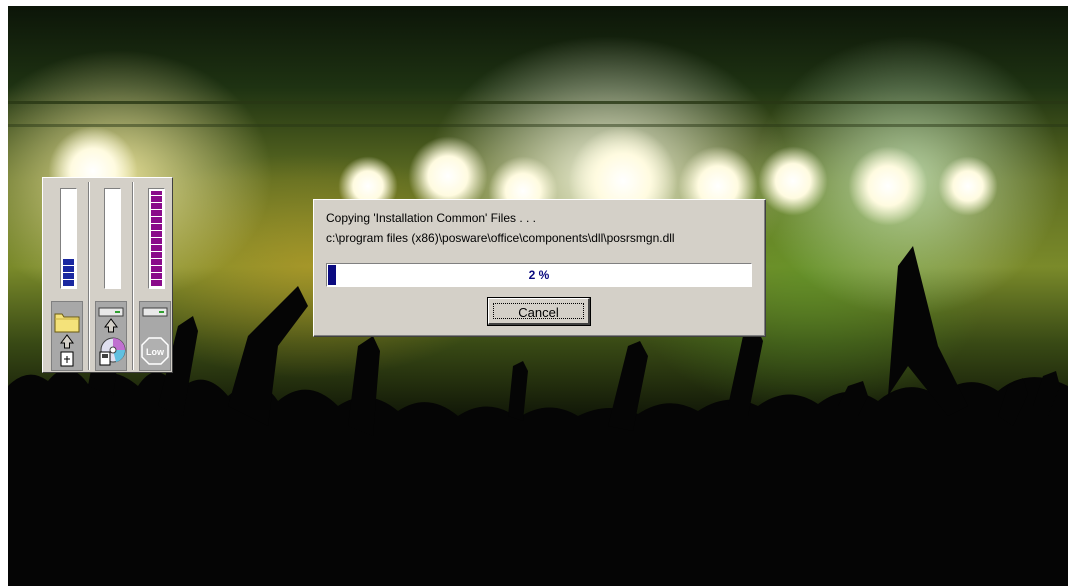 This screenshot has width=1068, height=586. I want to click on progress-text: 2 %, so click(539, 275).